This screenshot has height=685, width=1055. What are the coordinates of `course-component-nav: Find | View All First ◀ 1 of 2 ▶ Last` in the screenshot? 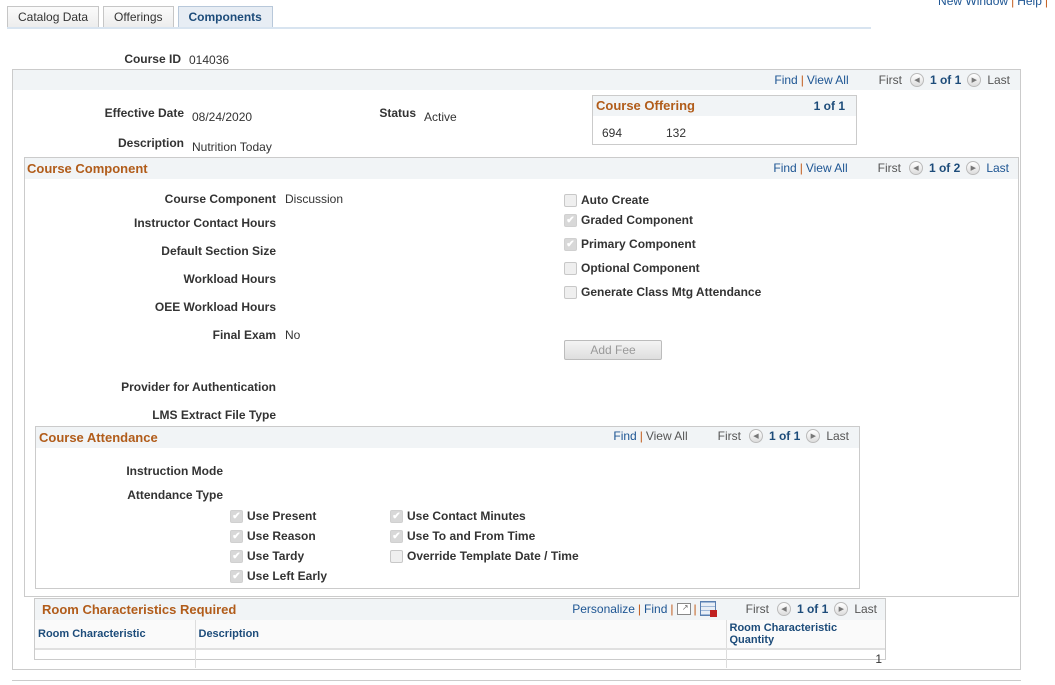 It's located at (891, 168).